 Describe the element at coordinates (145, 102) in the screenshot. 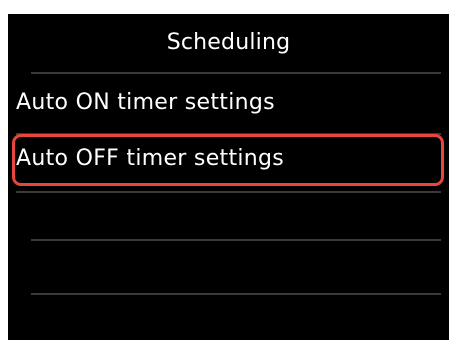

I see `menu-item-label: Auto ON timer settings` at that location.